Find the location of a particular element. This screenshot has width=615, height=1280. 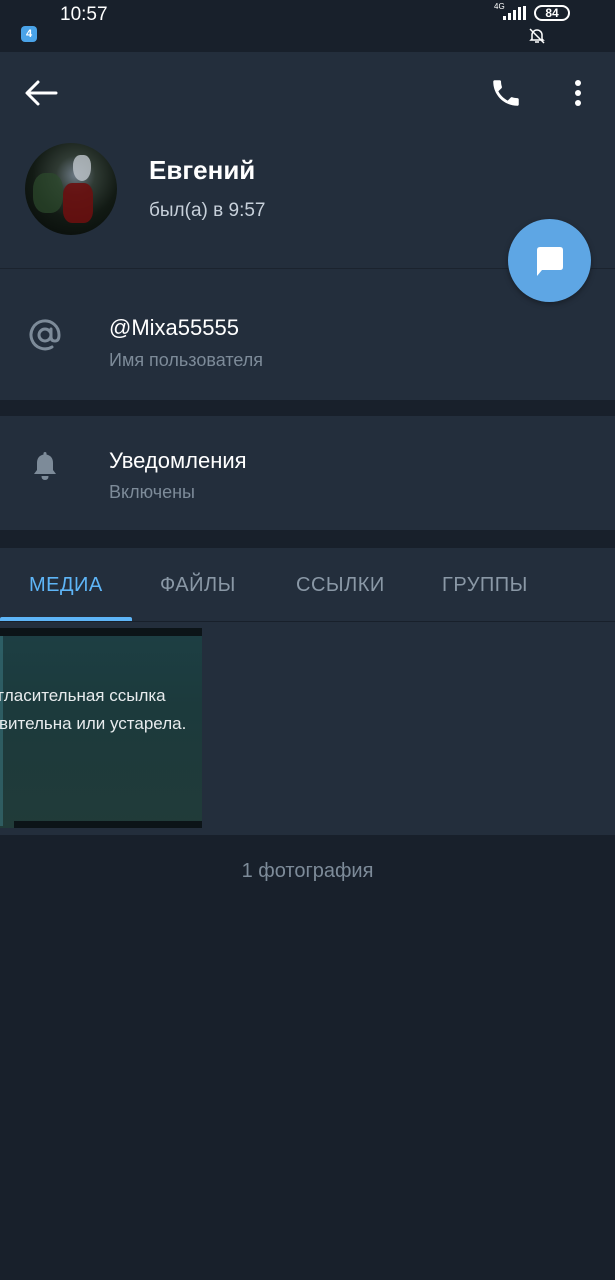

app-notification-icon: 4 is located at coordinates (29, 34).